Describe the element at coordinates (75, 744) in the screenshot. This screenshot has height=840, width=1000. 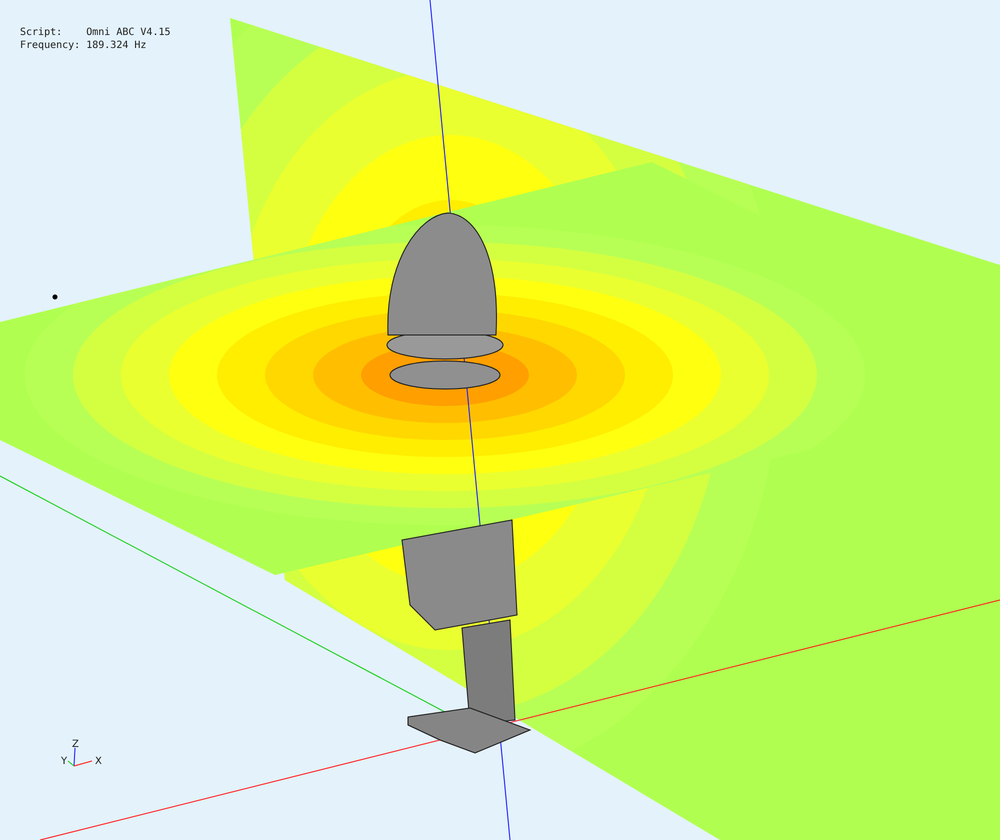
I see `axis-label: Z` at that location.